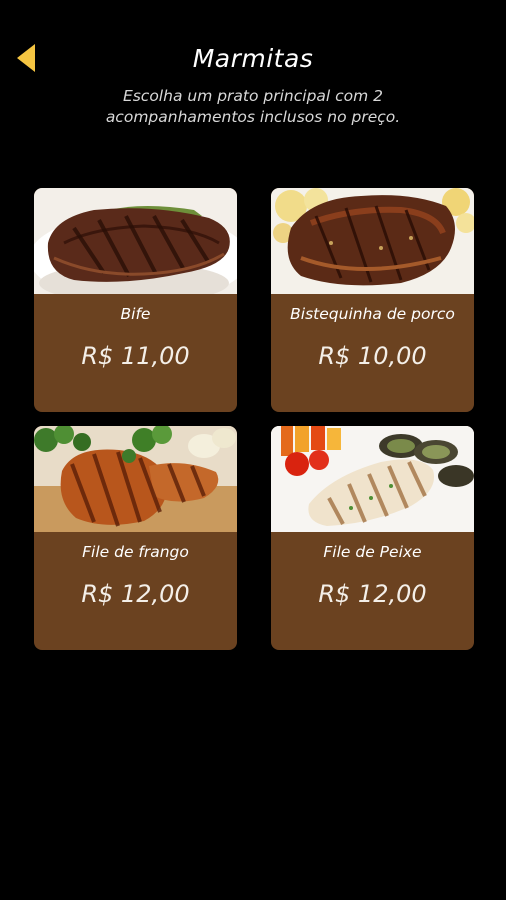 The height and width of the screenshot is (900, 506). Describe the element at coordinates (372, 552) in the screenshot. I see `dish-name: File de Peixe` at that location.